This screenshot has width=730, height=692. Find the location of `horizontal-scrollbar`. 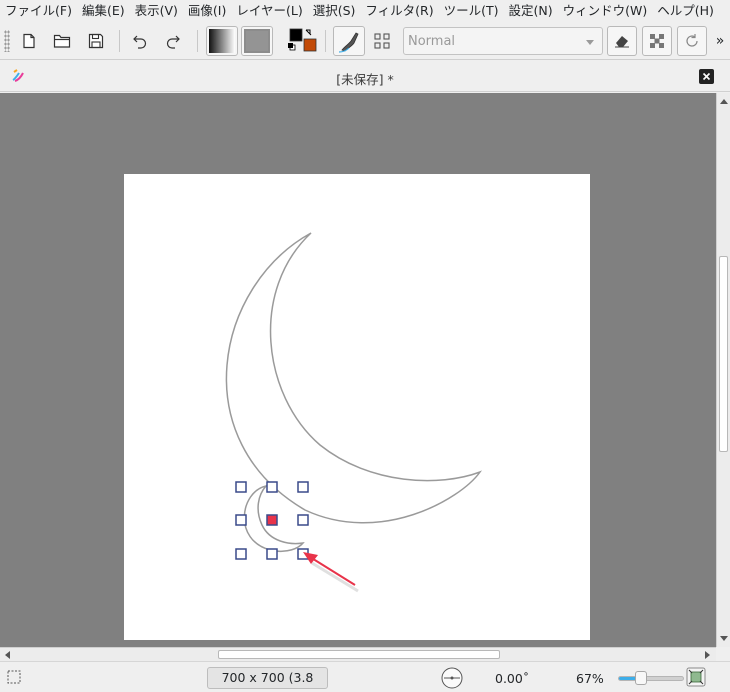

horizontal-scrollbar is located at coordinates (358, 654).